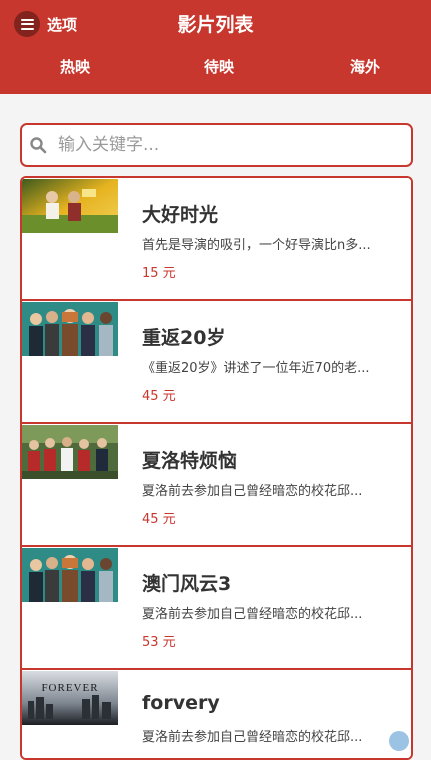 The width and height of the screenshot is (431, 760). I want to click on search-input, so click(228, 145).